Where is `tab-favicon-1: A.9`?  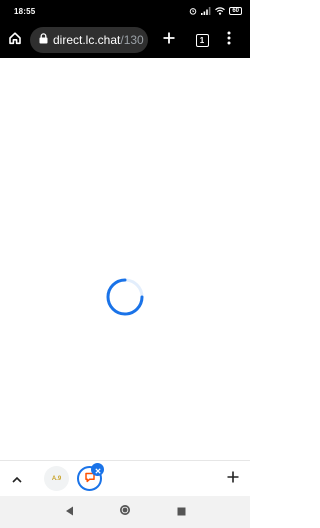
tab-favicon-1: A.9 is located at coordinates (56, 478).